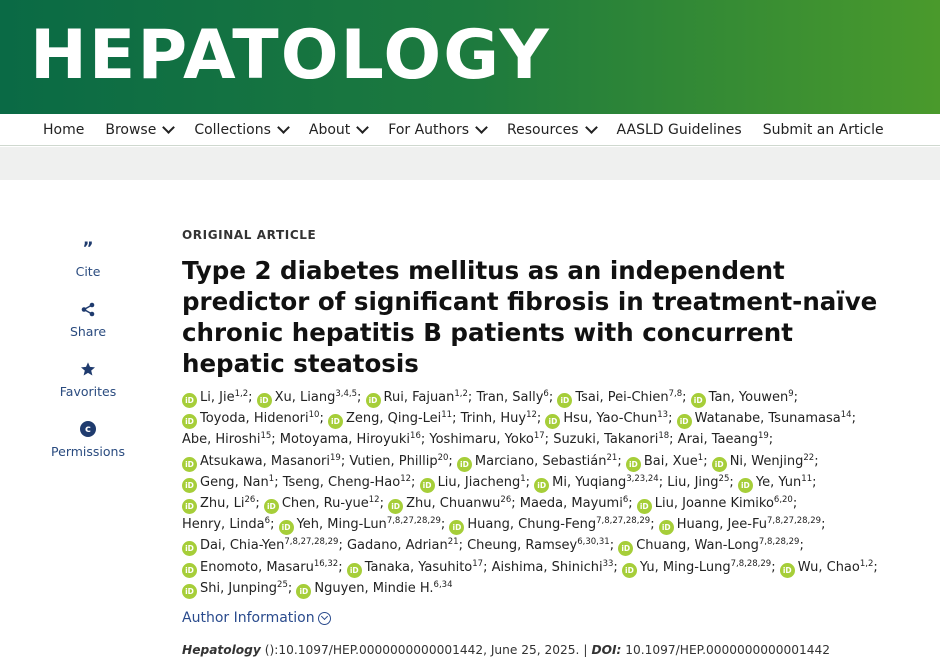 The image size is (940, 669). Describe the element at coordinates (228, 484) in the screenshot. I see `author-name: iD Geng, Nan1` at that location.